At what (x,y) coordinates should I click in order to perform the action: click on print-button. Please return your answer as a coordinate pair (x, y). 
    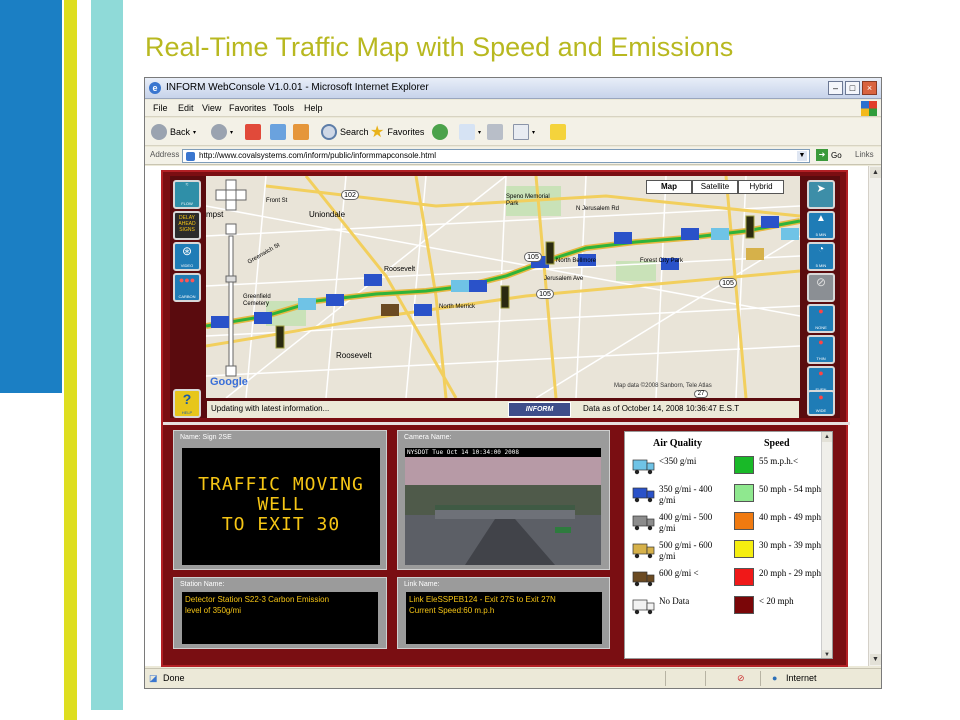
    Looking at the image, I should click on (495, 132).